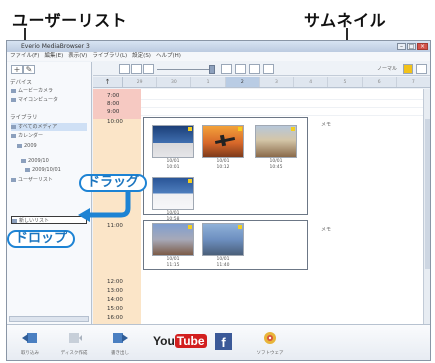 The image size is (435, 363). I want to click on drop-label: ドロップ, so click(41, 239).